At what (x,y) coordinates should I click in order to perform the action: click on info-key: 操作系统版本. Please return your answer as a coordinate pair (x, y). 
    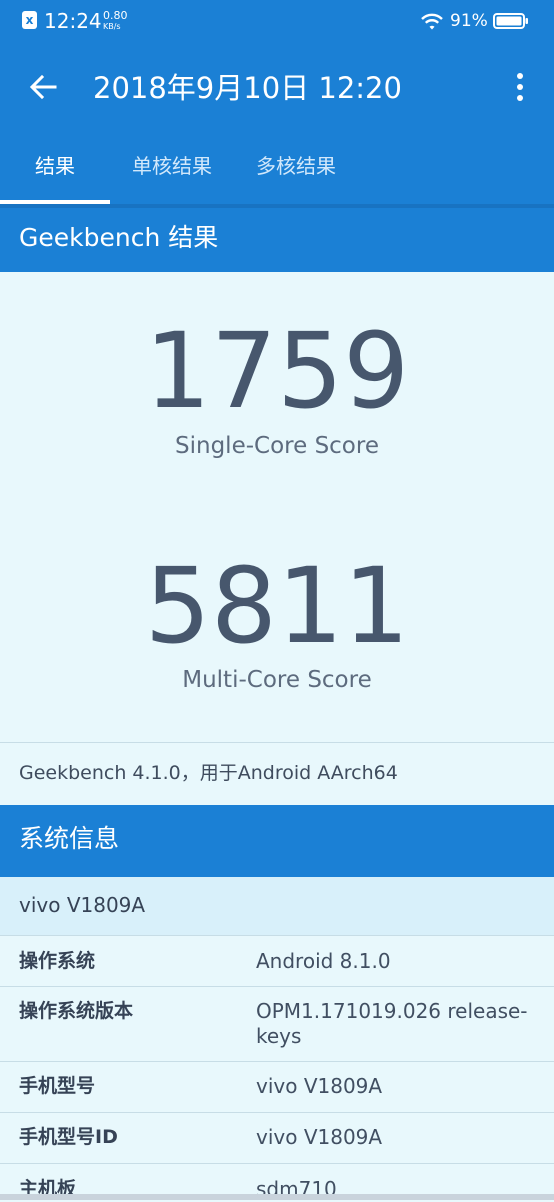
    Looking at the image, I should click on (76, 1011).